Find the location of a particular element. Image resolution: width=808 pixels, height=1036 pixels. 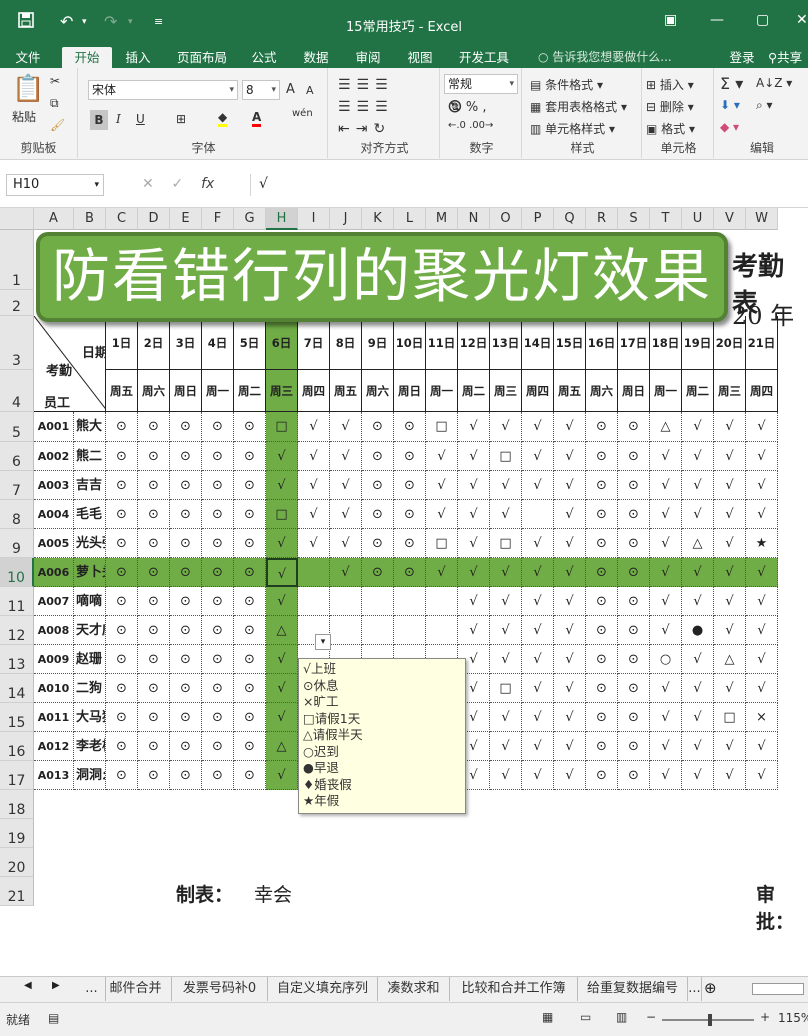

cell-styles-button: ▥ 单元格样式 ▾ is located at coordinates (572, 128).